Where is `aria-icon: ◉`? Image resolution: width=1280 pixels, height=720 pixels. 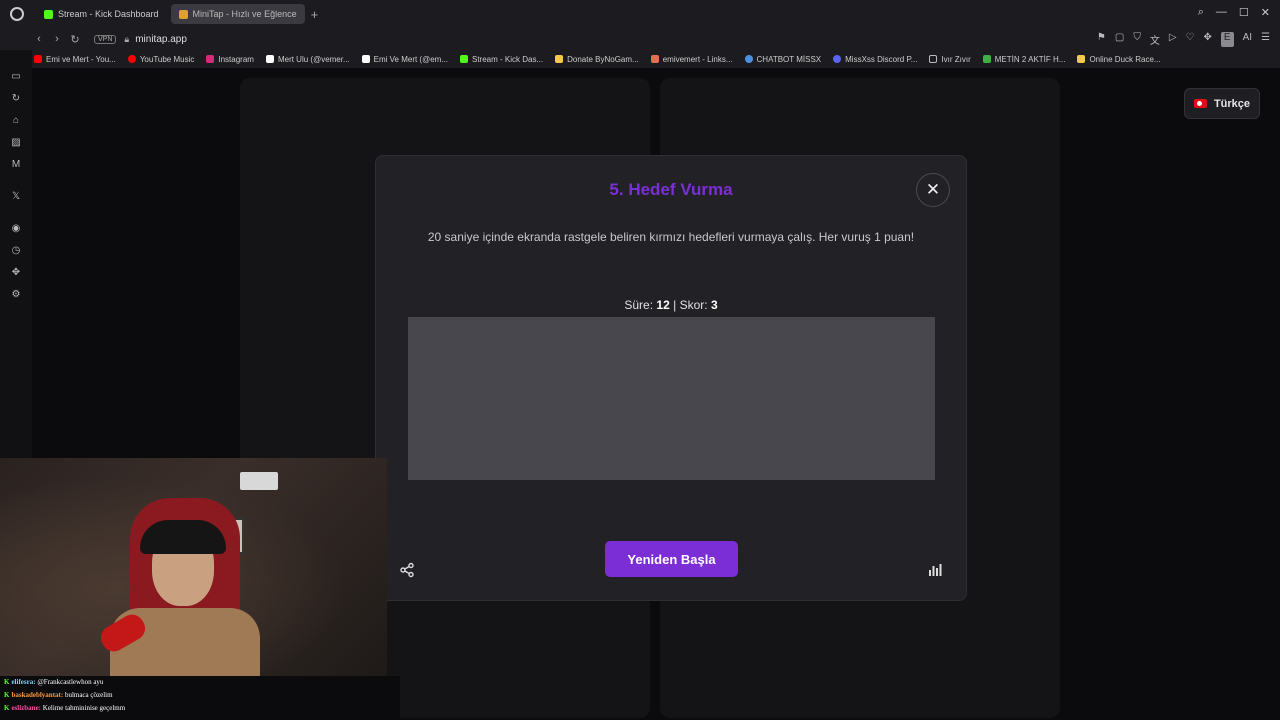
aria-icon: ◉ is located at coordinates (16, 229).